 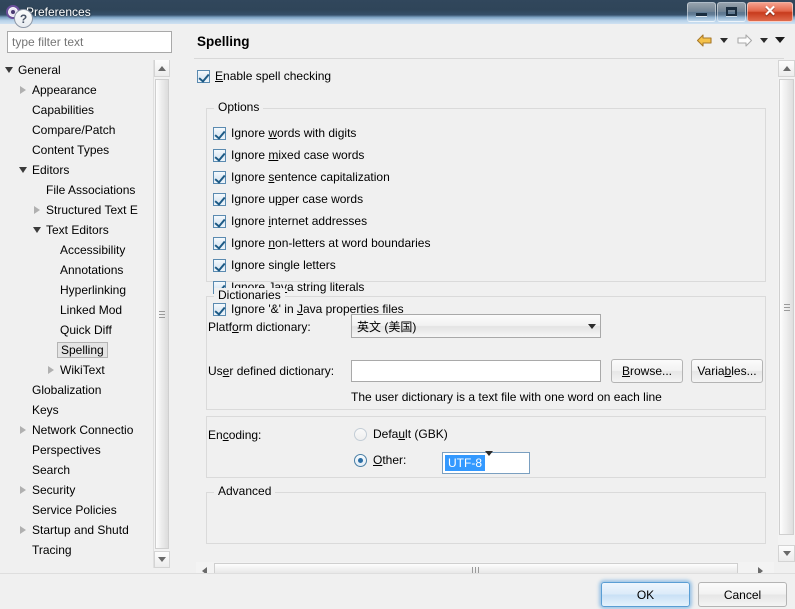 I want to click on user-dictionary-label: User defined dictionary:, so click(x=271, y=371).